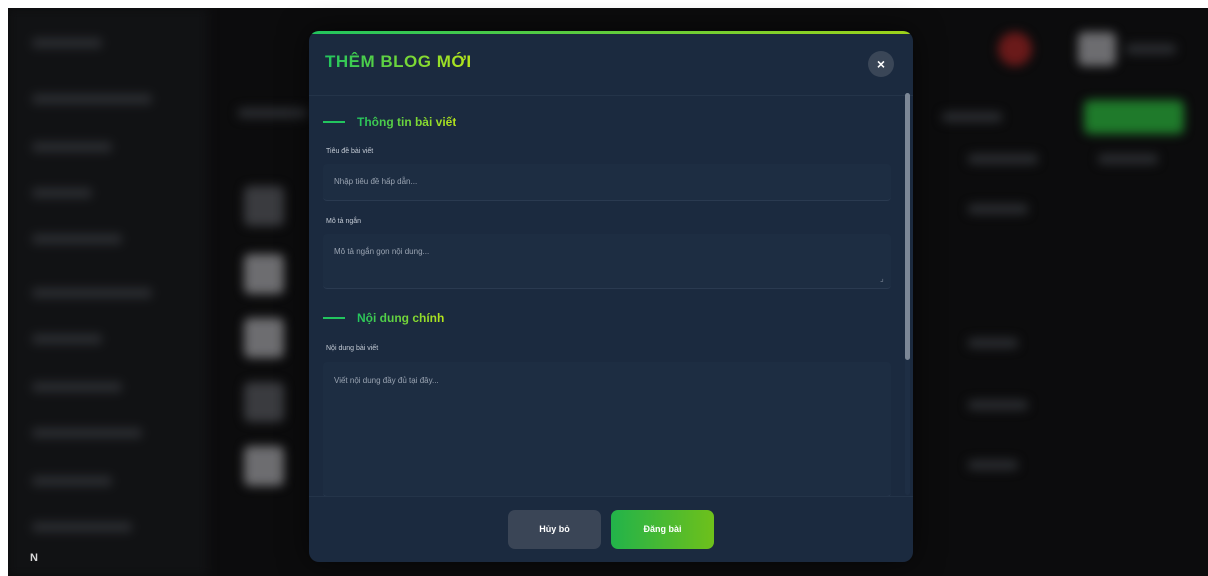 The image size is (1208, 576). I want to click on section-post-info: Thông tin bài viết, so click(389, 122).